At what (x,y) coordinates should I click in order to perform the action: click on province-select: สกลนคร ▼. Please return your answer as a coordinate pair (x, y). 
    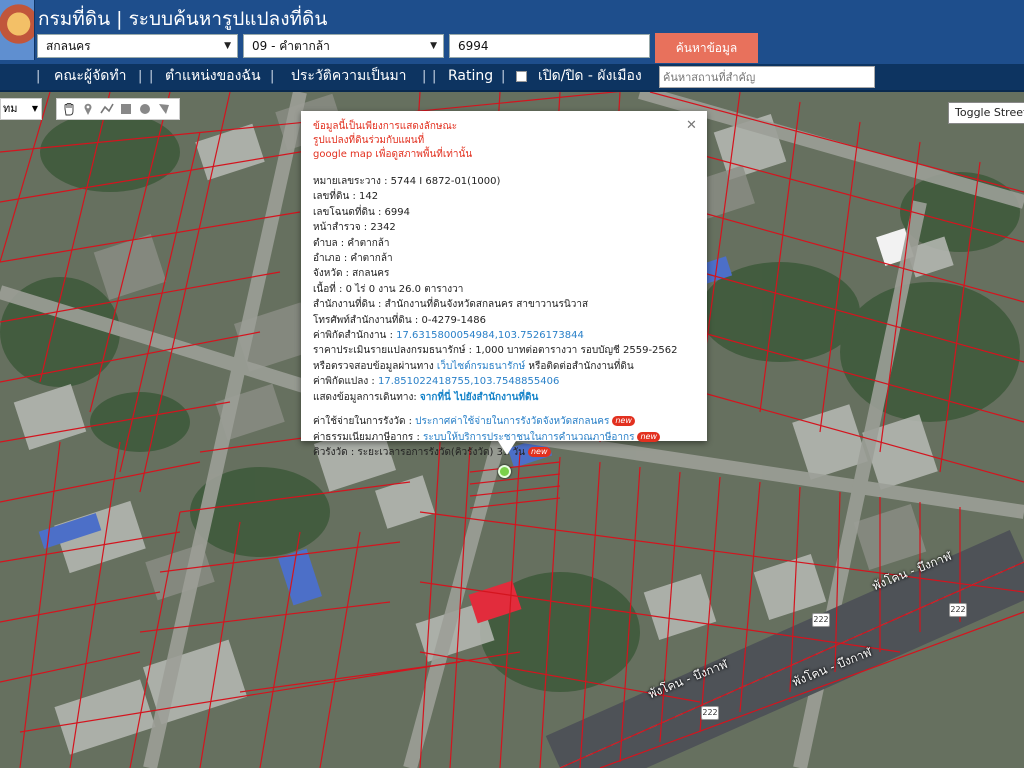
    Looking at the image, I should click on (137, 46).